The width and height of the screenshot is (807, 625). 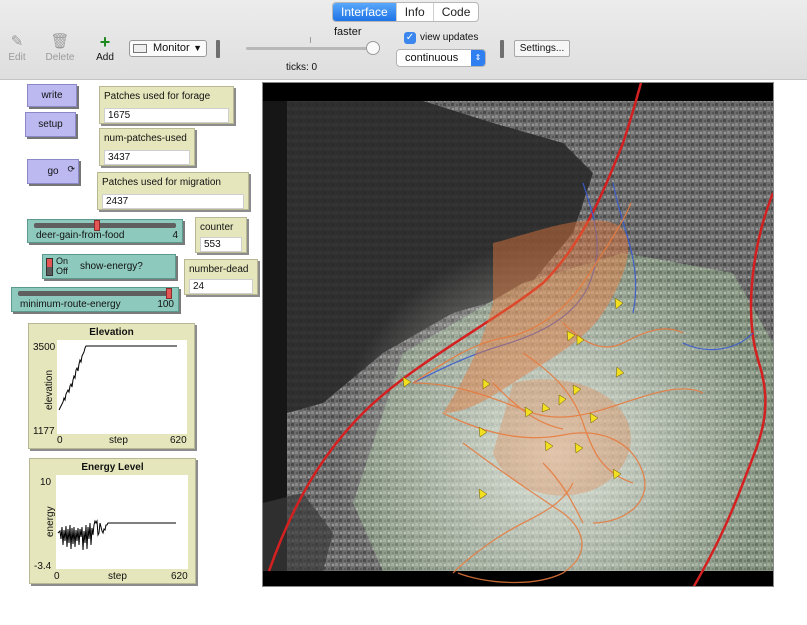 What do you see at coordinates (169, 293) in the screenshot?
I see `slider-knob` at bounding box center [169, 293].